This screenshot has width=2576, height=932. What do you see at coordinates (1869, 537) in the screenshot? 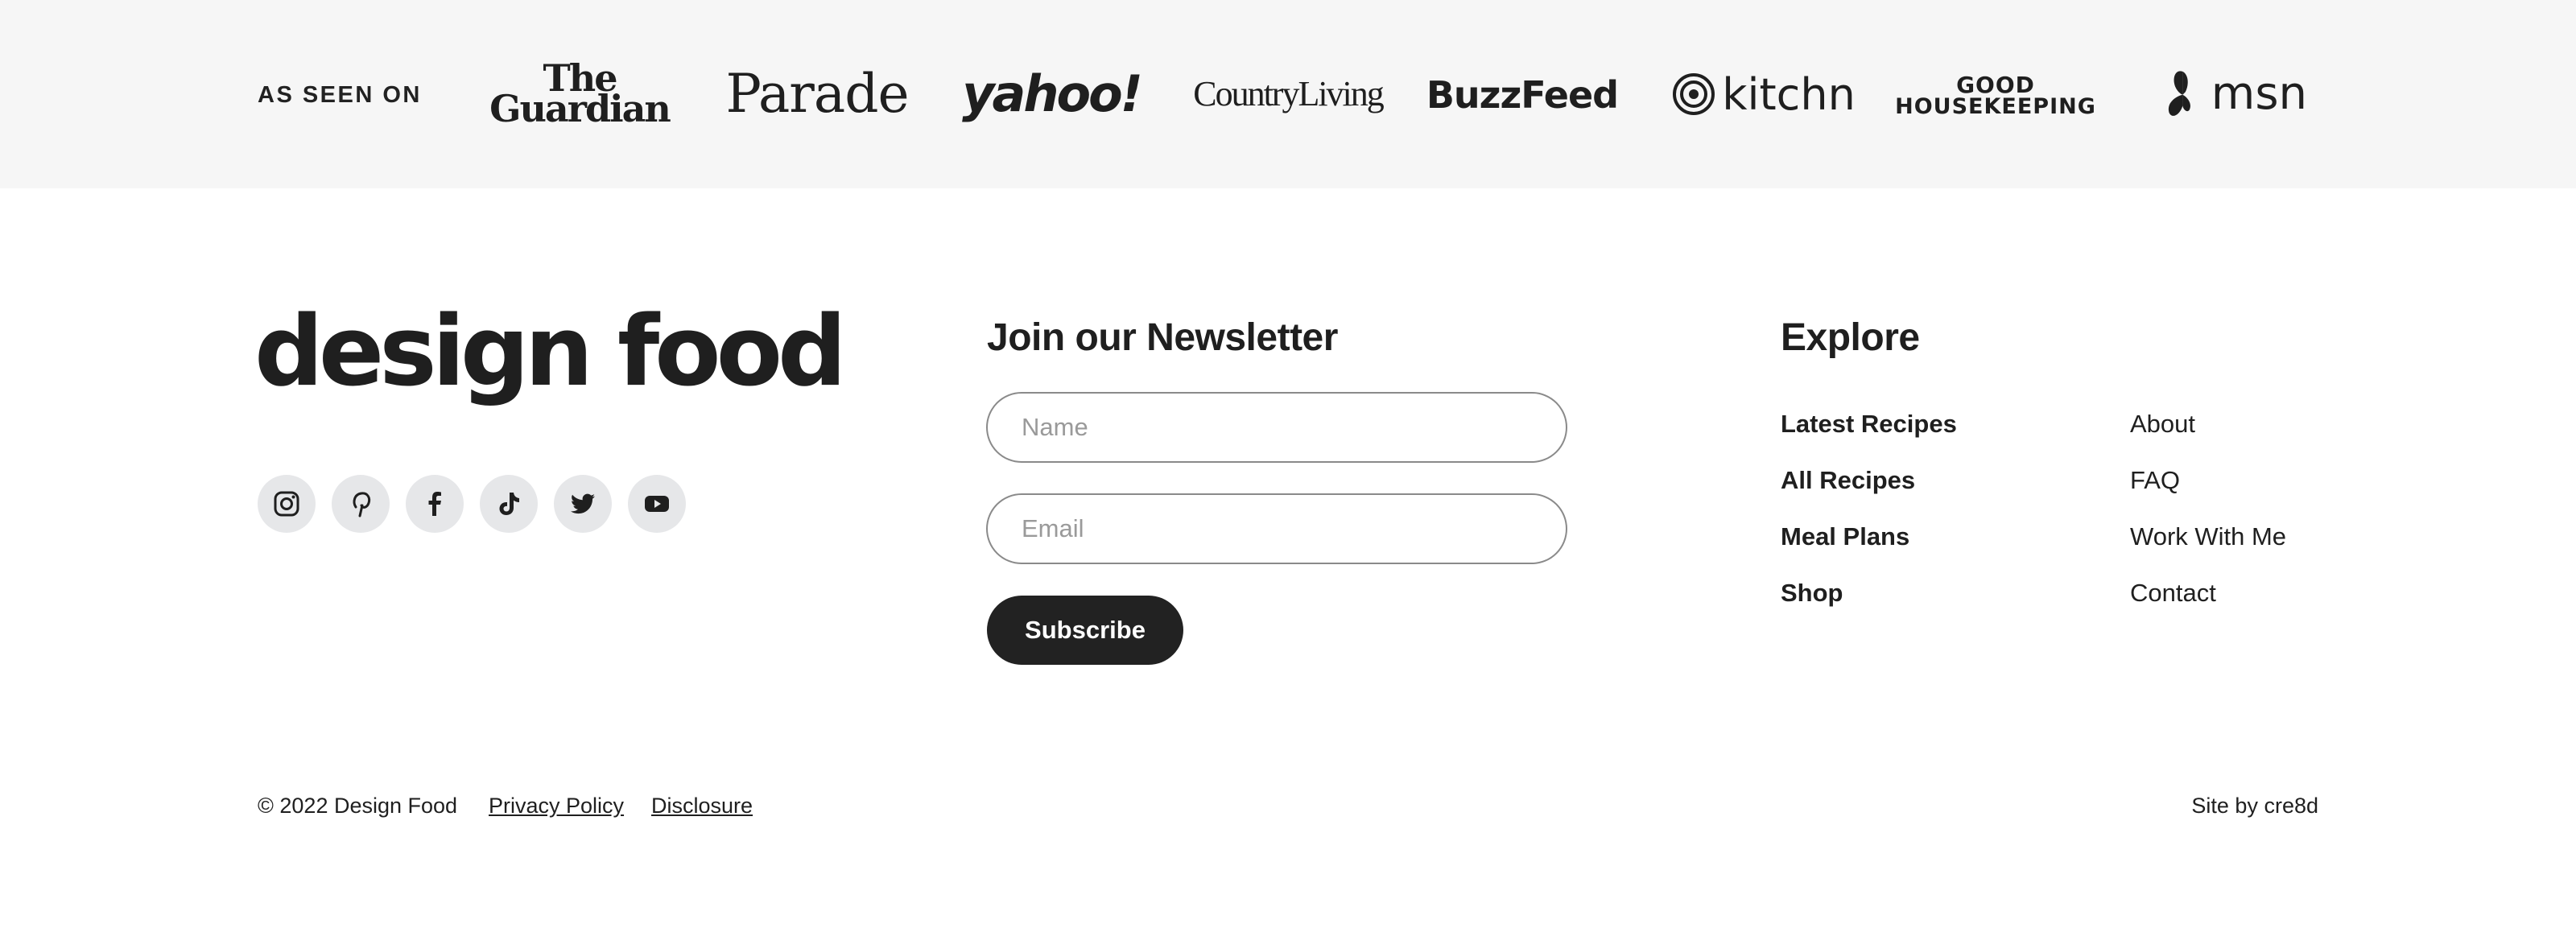
I see `meal-plans-link: Meal Plans` at bounding box center [1869, 537].